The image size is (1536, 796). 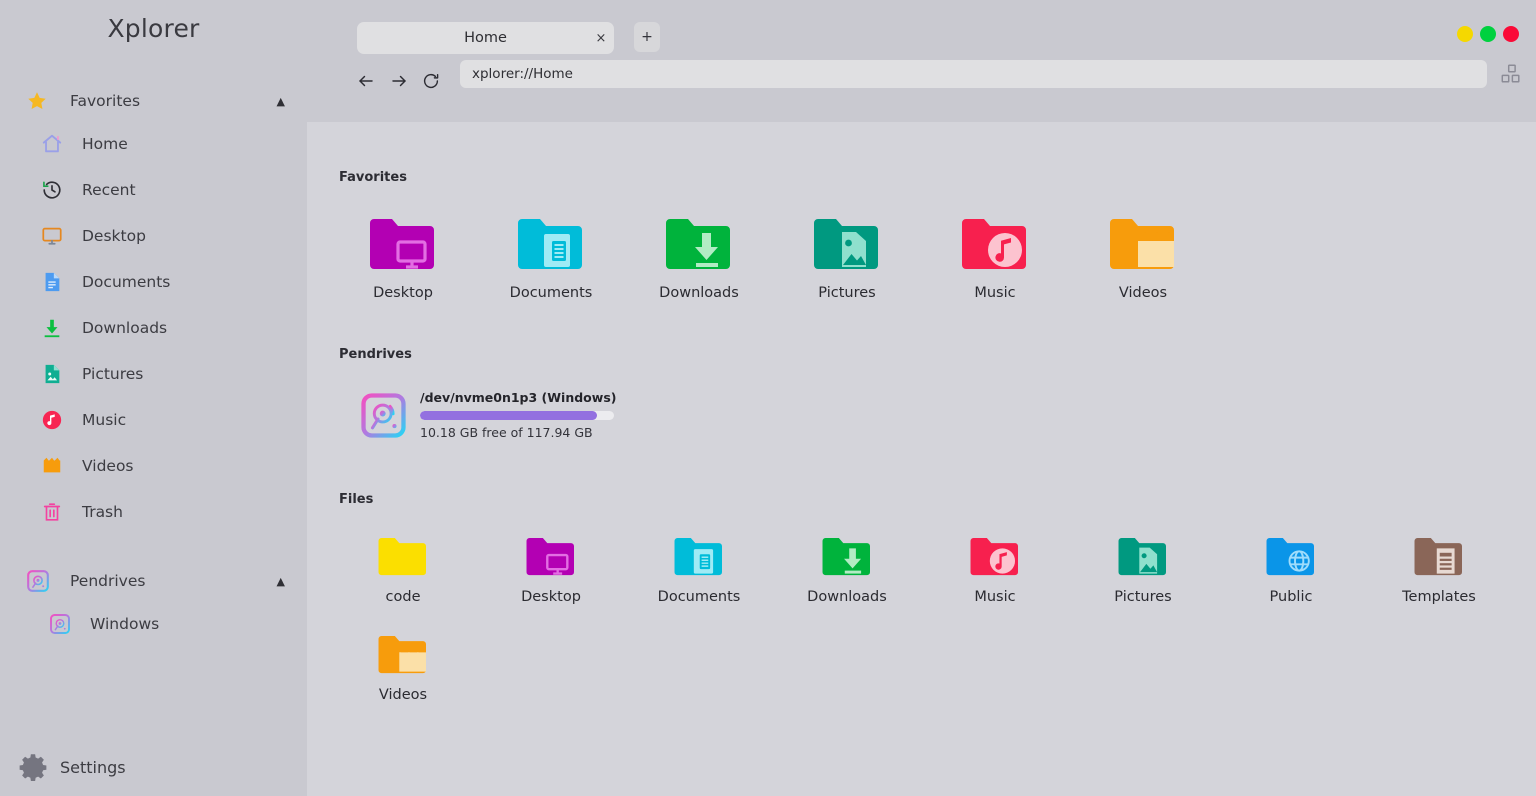 I want to click on address-input: xplorer://Home, so click(x=973, y=74).